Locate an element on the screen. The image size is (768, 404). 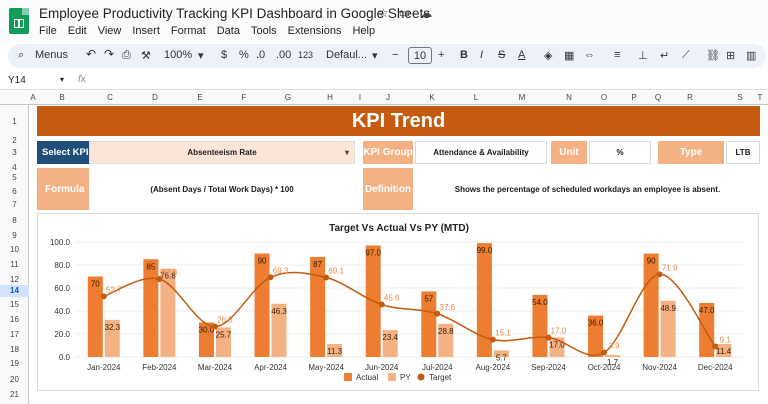
row-header: 1 is located at coordinates (14, 121).